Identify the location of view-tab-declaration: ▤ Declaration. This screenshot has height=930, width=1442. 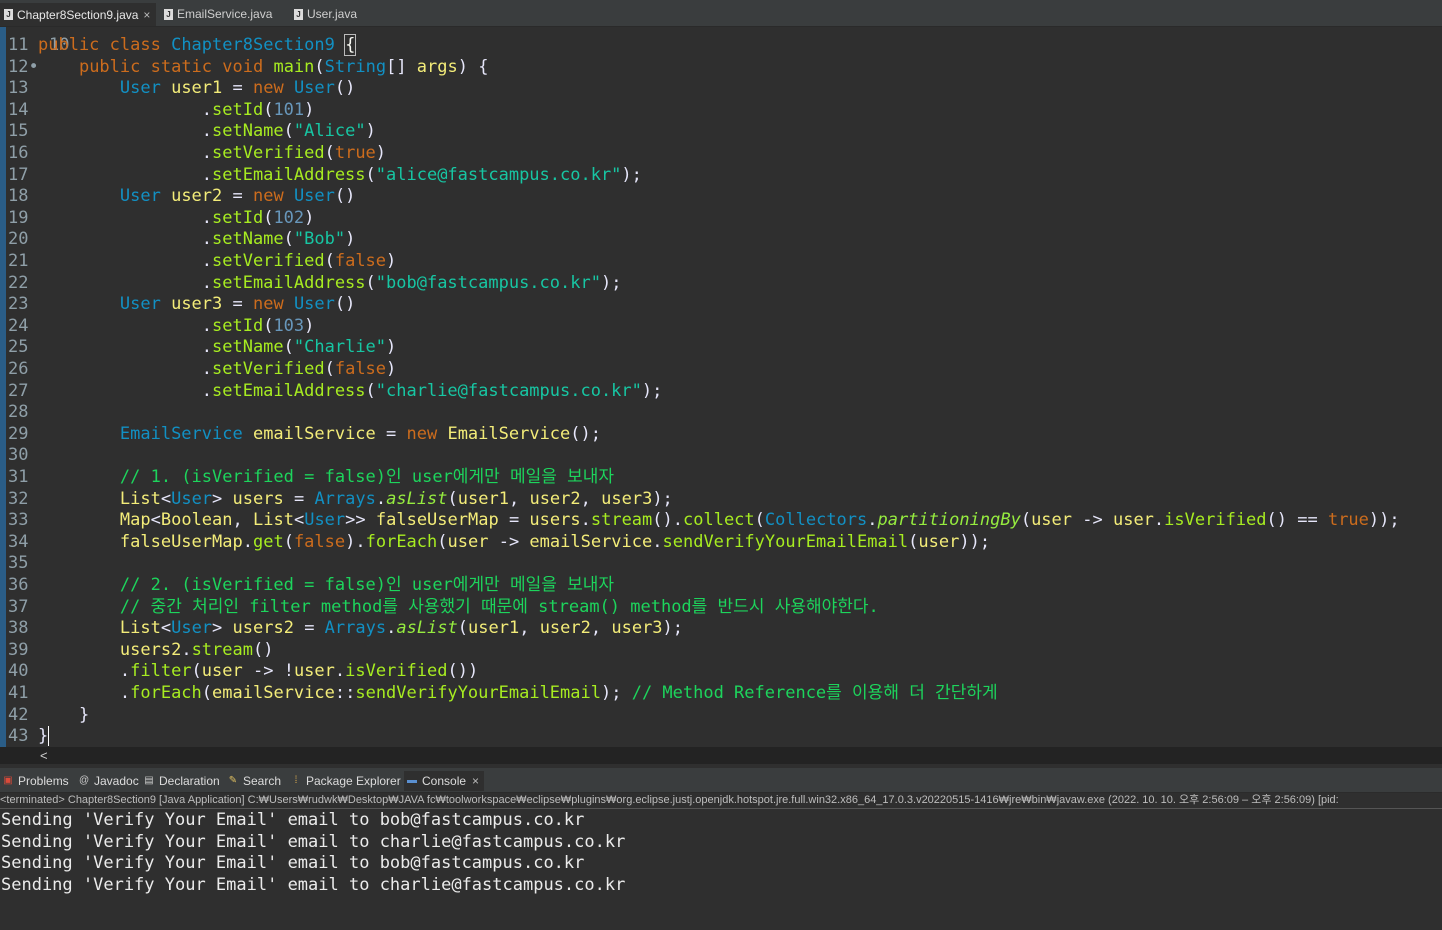
(182, 781).